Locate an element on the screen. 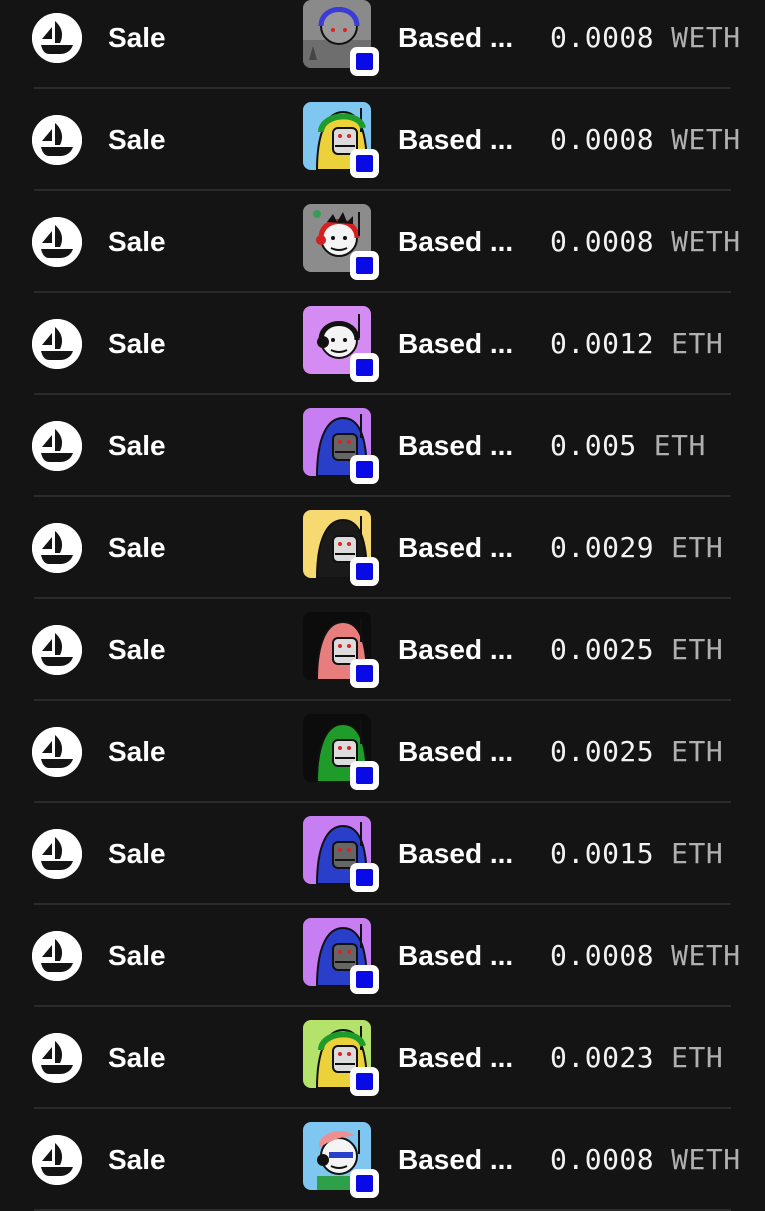  activity-row: Sale Based ... 0.0015 ETH is located at coordinates (382, 854).